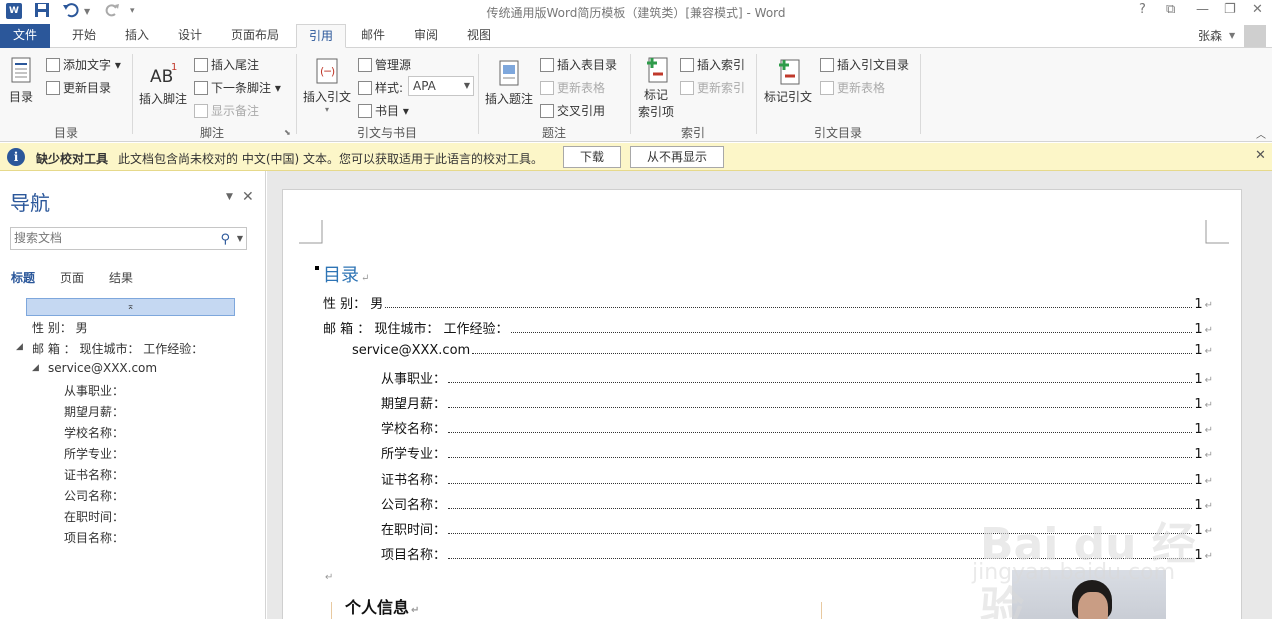 The image size is (1272, 619). Describe the element at coordinates (1170, 9) in the screenshot. I see `ribbon-display-options-button: ⧉` at that location.